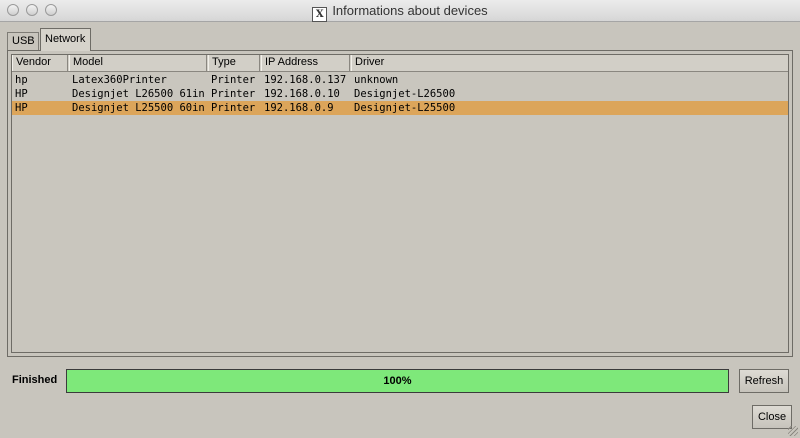 The image size is (800, 438). What do you see at coordinates (302, 94) in the screenshot?
I see `cell-ip-address: 192.168.0.10` at bounding box center [302, 94].